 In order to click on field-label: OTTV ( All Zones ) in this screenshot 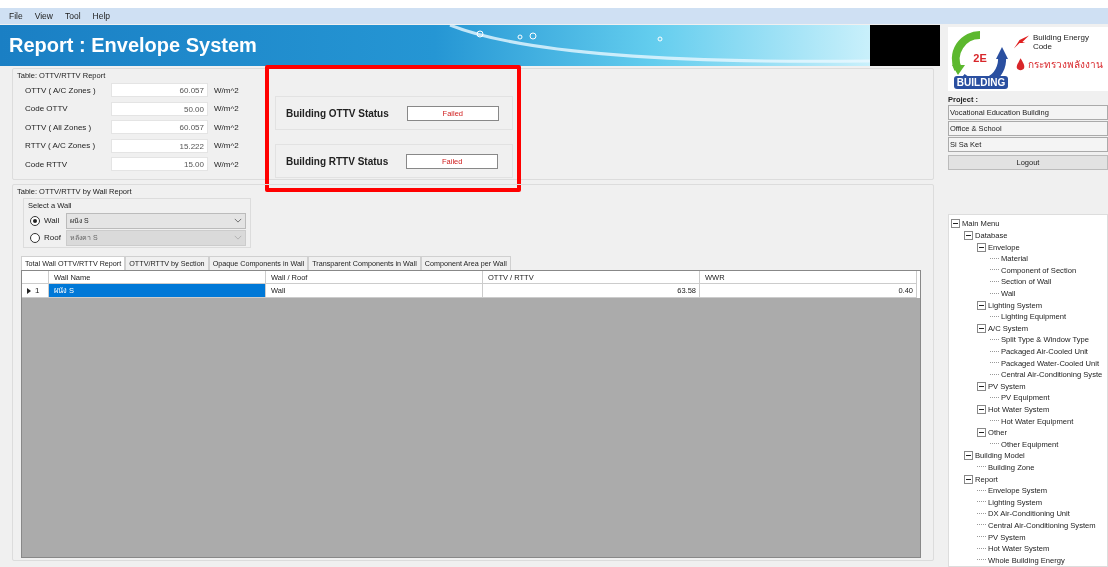, I will do `click(59, 127)`.